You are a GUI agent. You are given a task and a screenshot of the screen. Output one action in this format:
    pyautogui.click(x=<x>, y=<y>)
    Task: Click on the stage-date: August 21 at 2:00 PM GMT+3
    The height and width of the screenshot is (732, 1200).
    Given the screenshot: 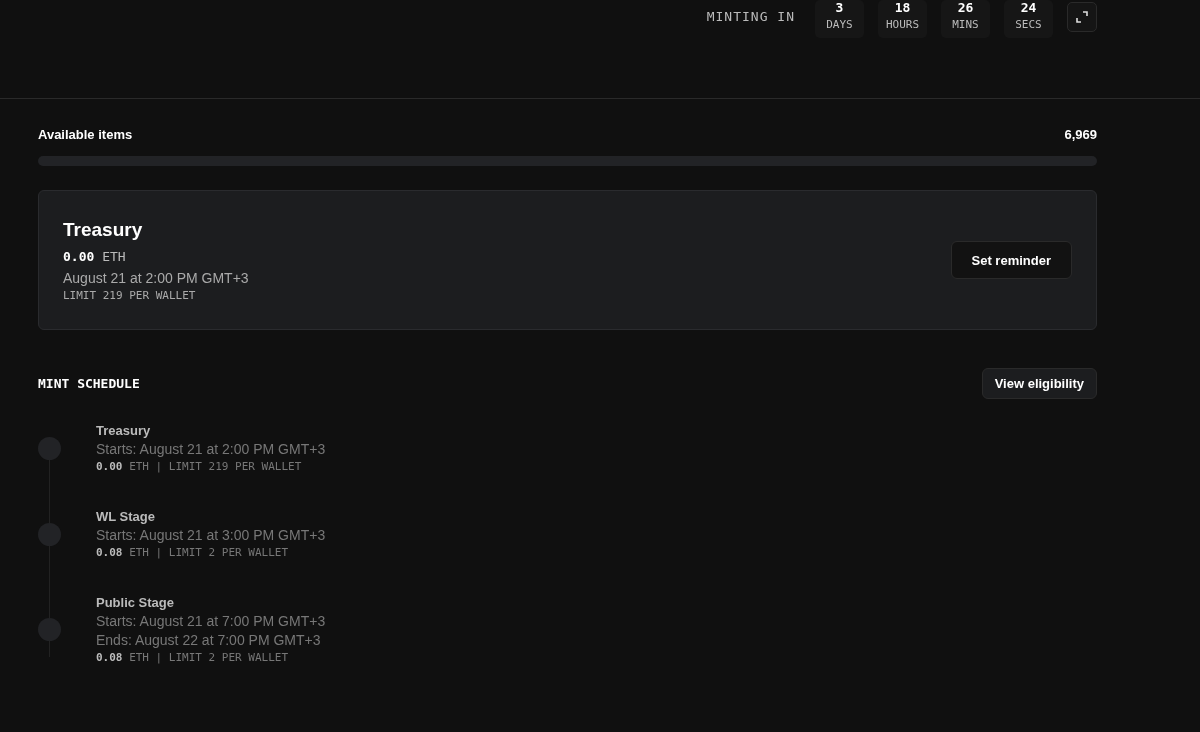 What is the action you would take?
    pyautogui.click(x=156, y=277)
    